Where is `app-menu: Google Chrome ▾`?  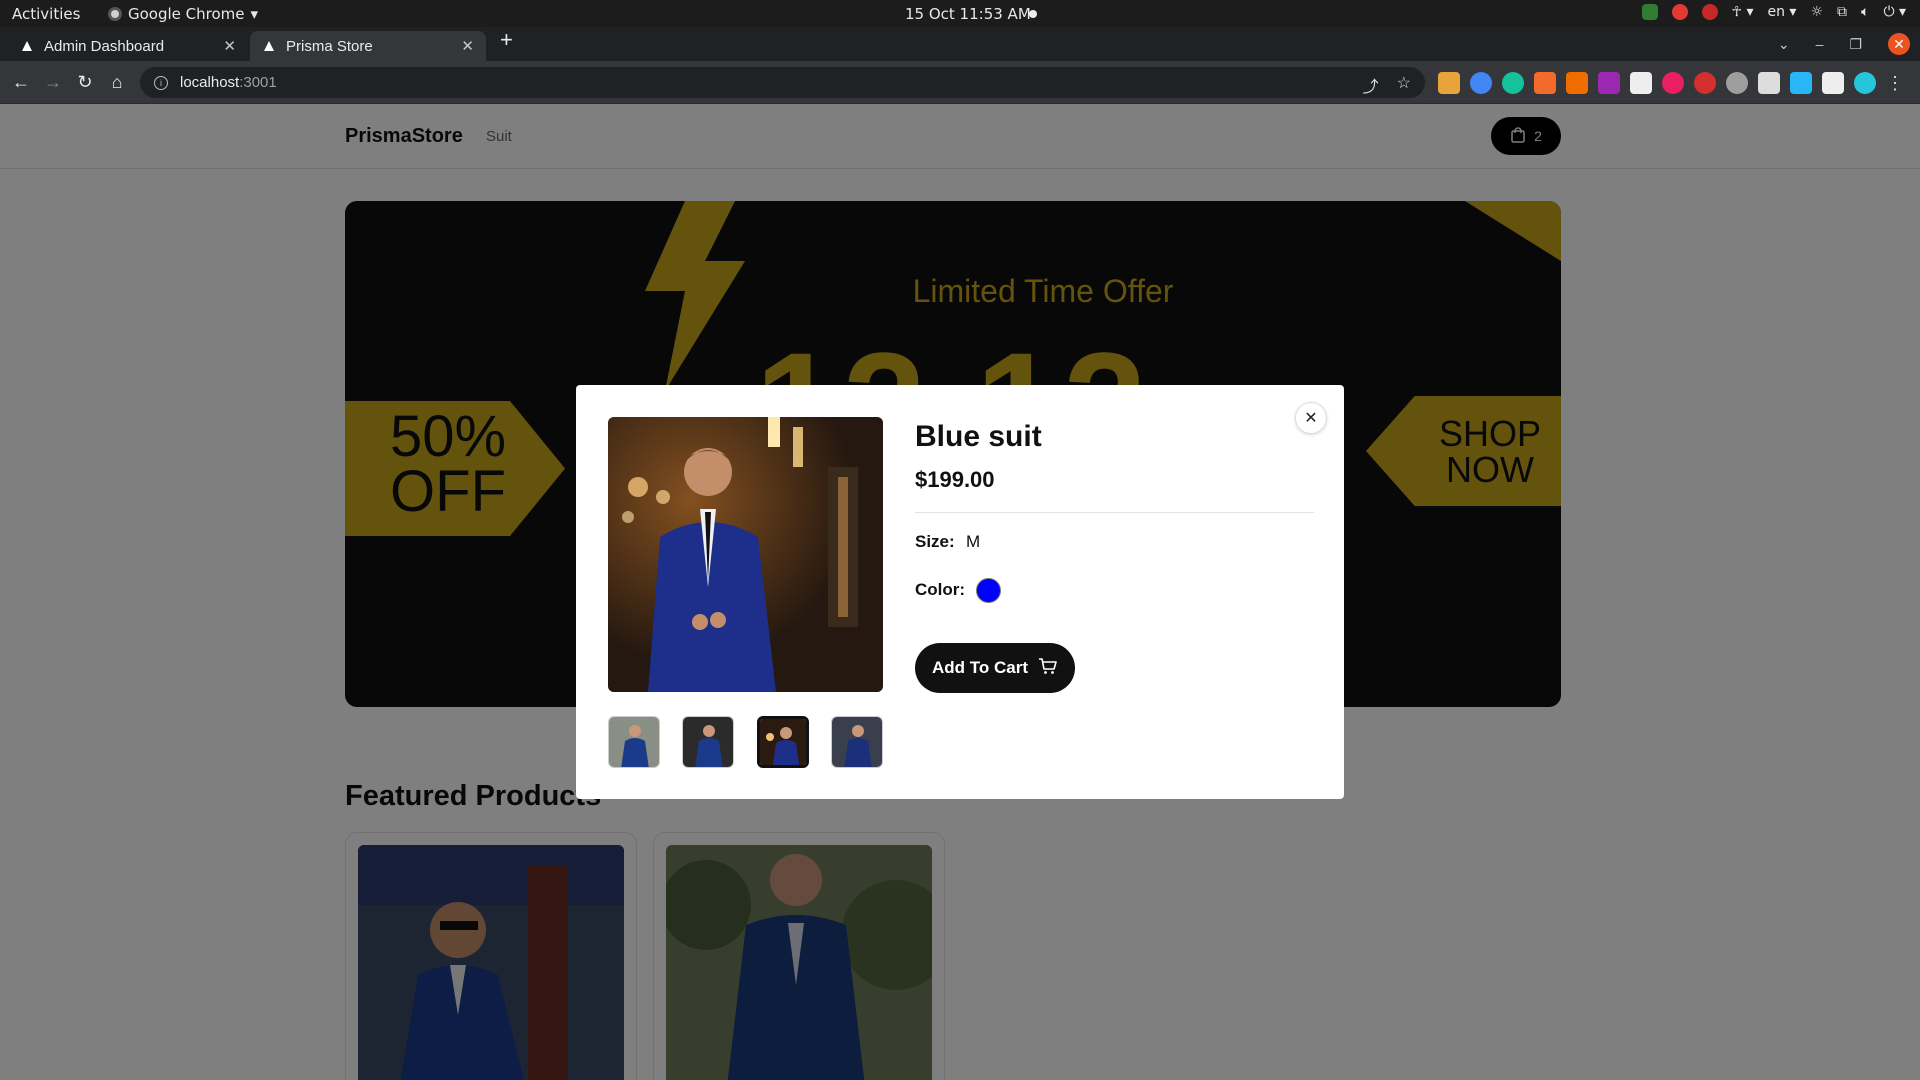 app-menu: Google Chrome ▾ is located at coordinates (183, 14).